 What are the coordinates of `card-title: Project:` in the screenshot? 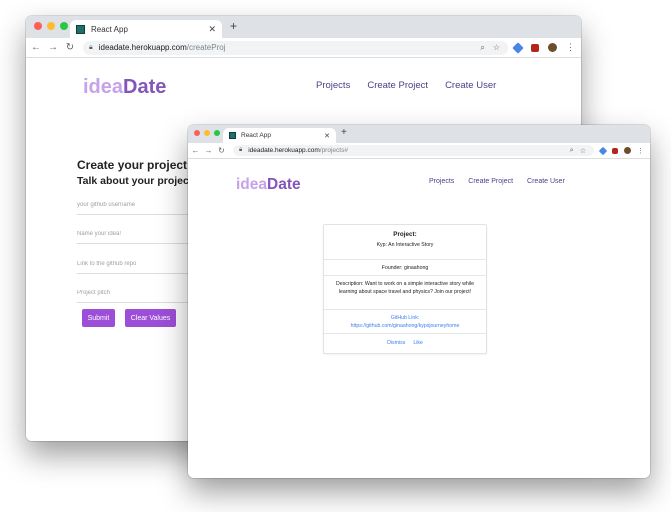 It's located at (405, 234).